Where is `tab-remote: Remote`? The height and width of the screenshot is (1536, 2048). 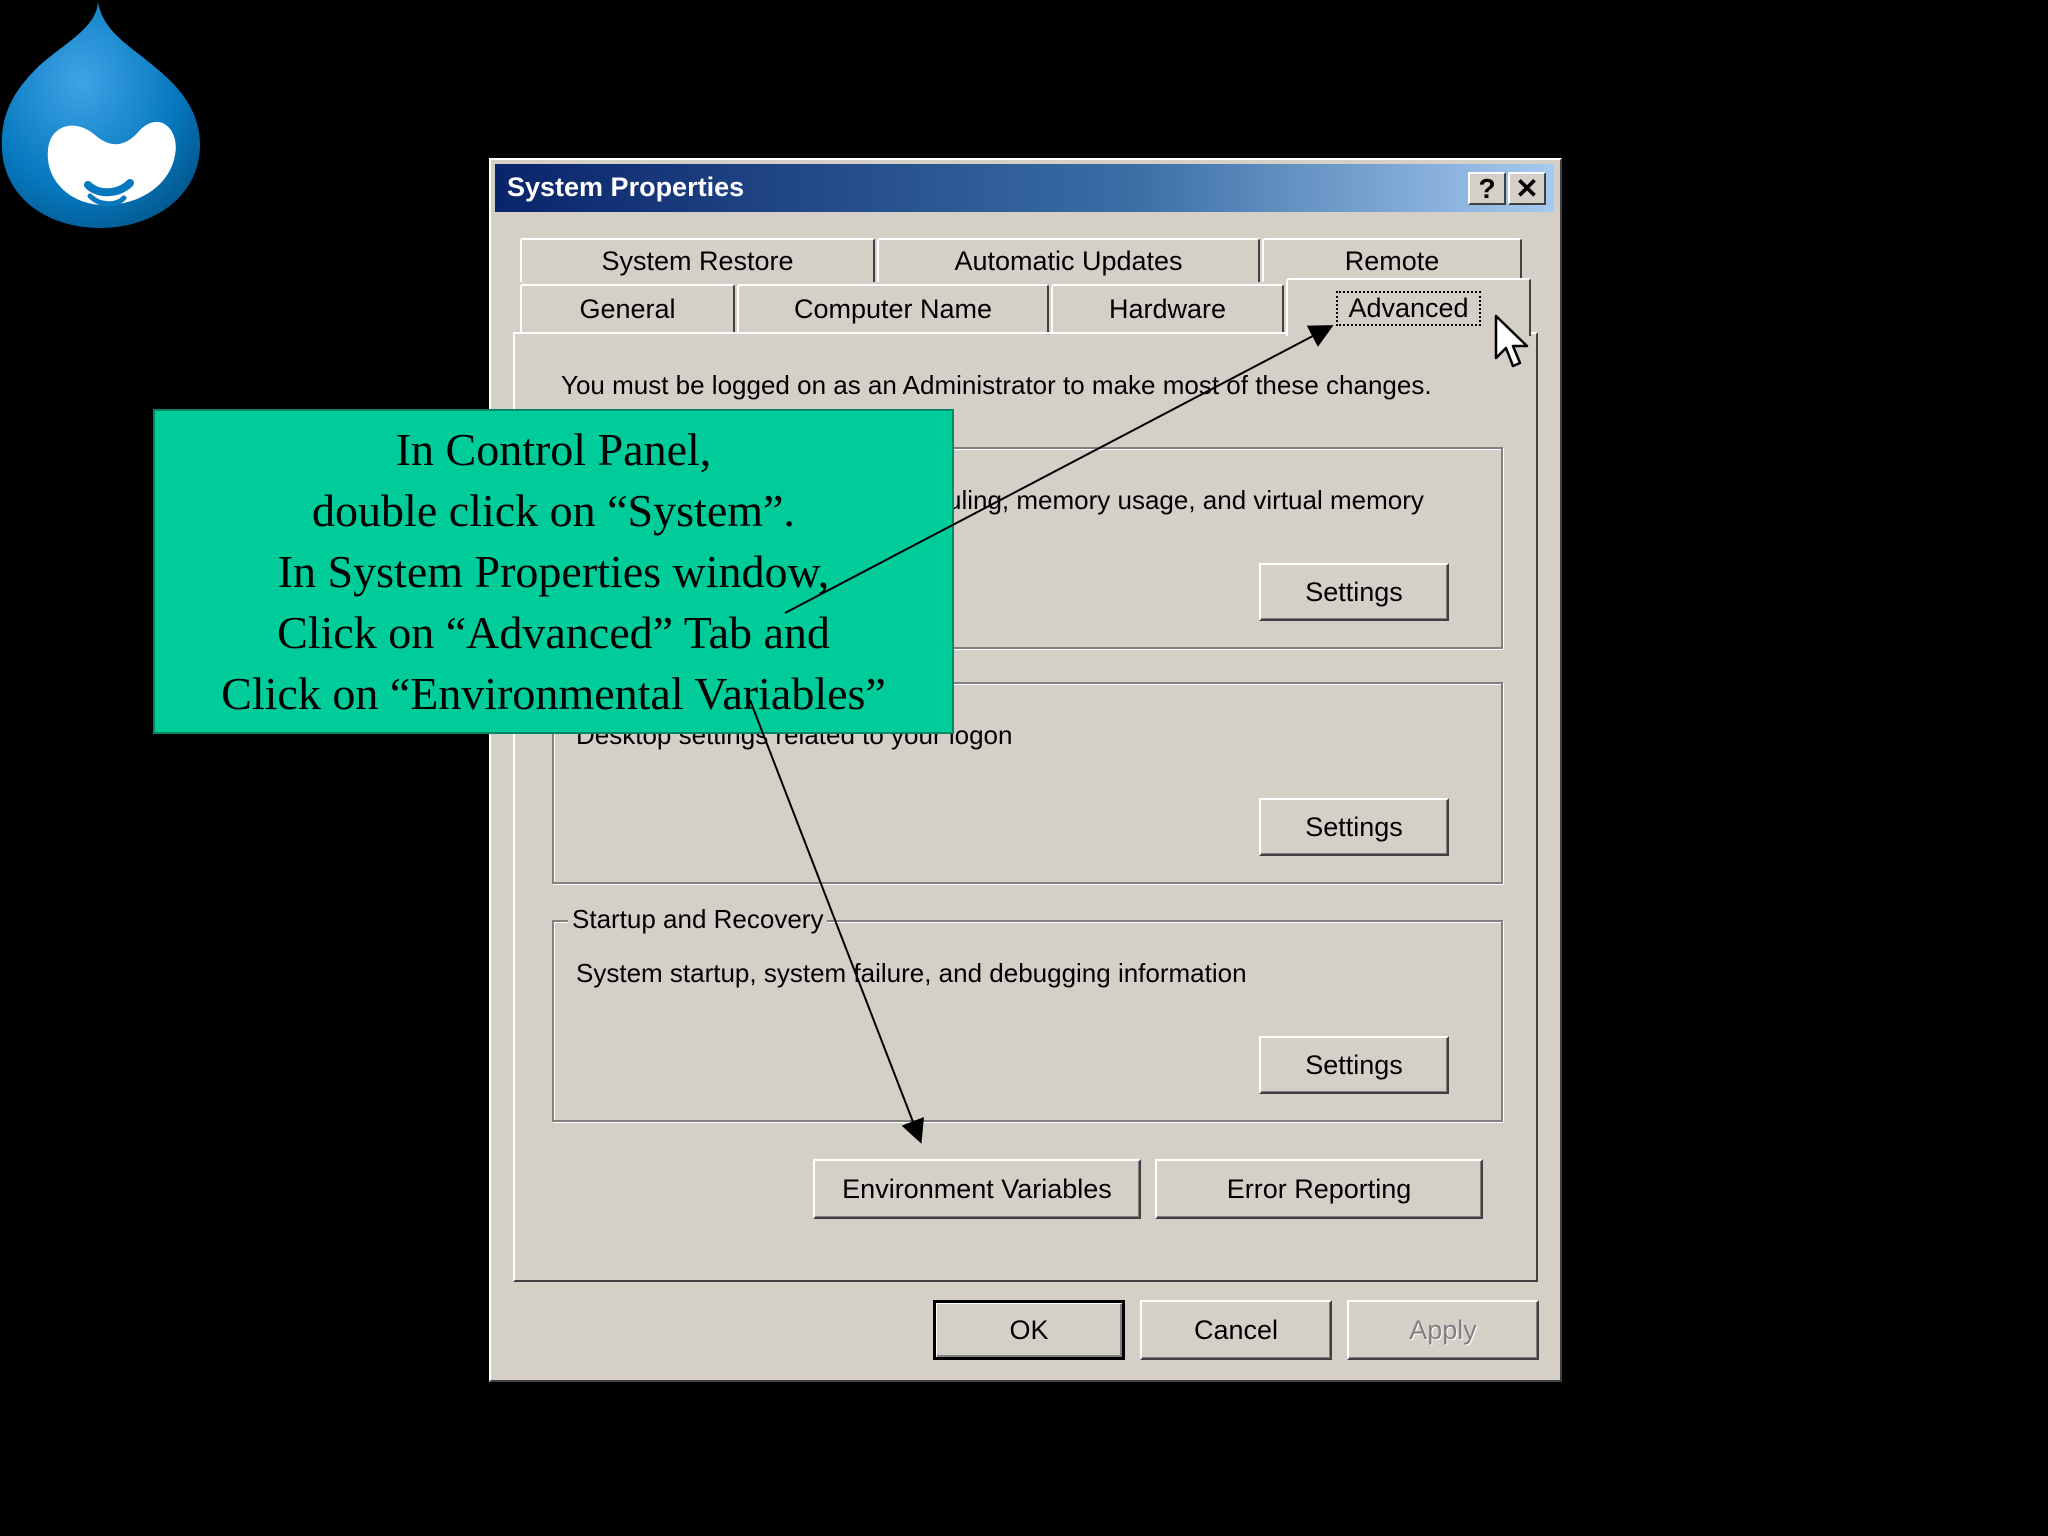
tab-remote: Remote is located at coordinates (1392, 260).